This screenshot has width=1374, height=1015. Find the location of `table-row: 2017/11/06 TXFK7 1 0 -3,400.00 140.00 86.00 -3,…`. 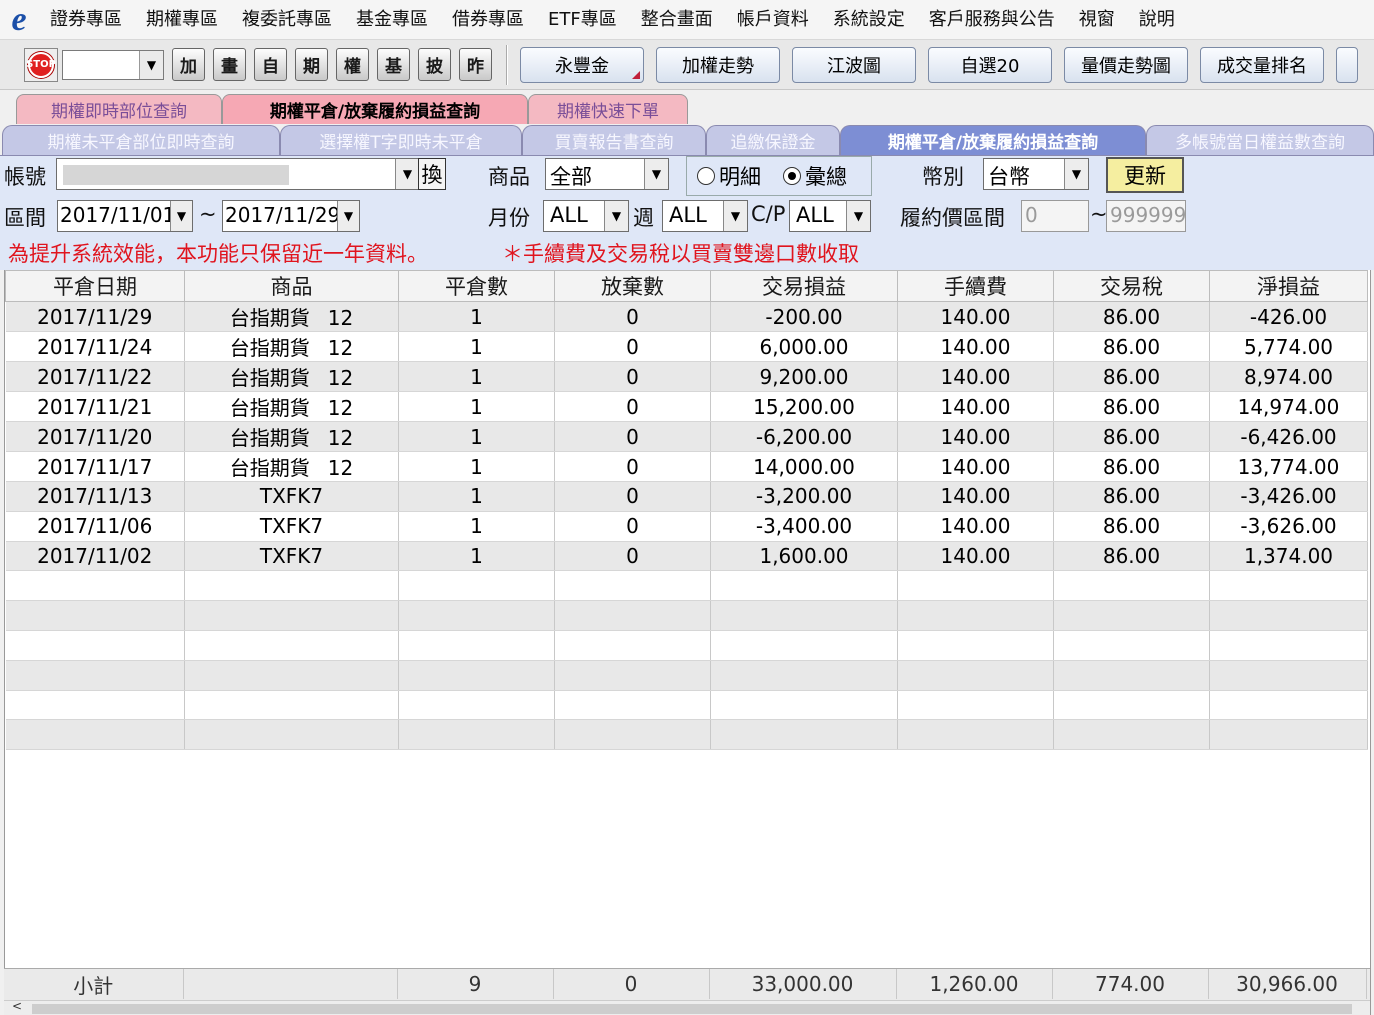

table-row: 2017/11/06 TXFK7 1 0 -3,400.00 140.00 86.00 -3,… is located at coordinates (686, 526).